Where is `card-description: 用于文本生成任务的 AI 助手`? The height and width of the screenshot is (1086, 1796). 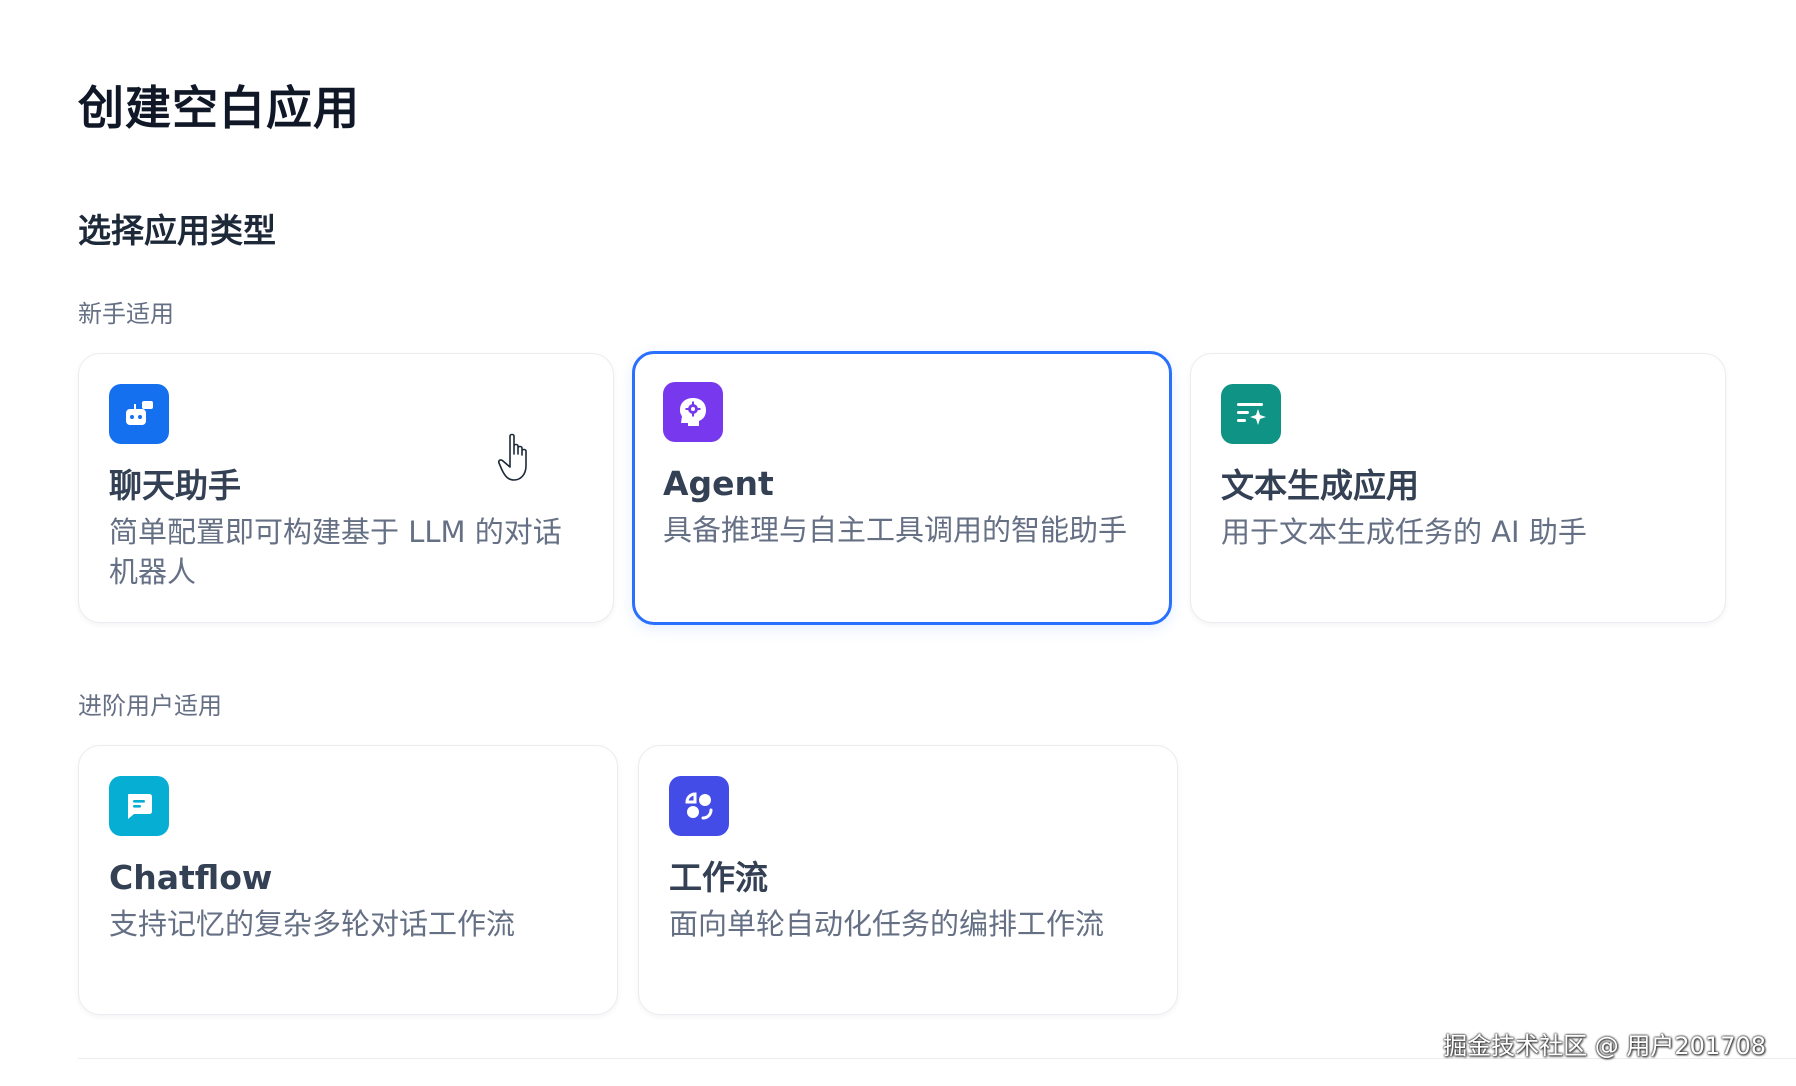
card-description: 用于文本生成任务的 AI 助手 is located at coordinates (1404, 532).